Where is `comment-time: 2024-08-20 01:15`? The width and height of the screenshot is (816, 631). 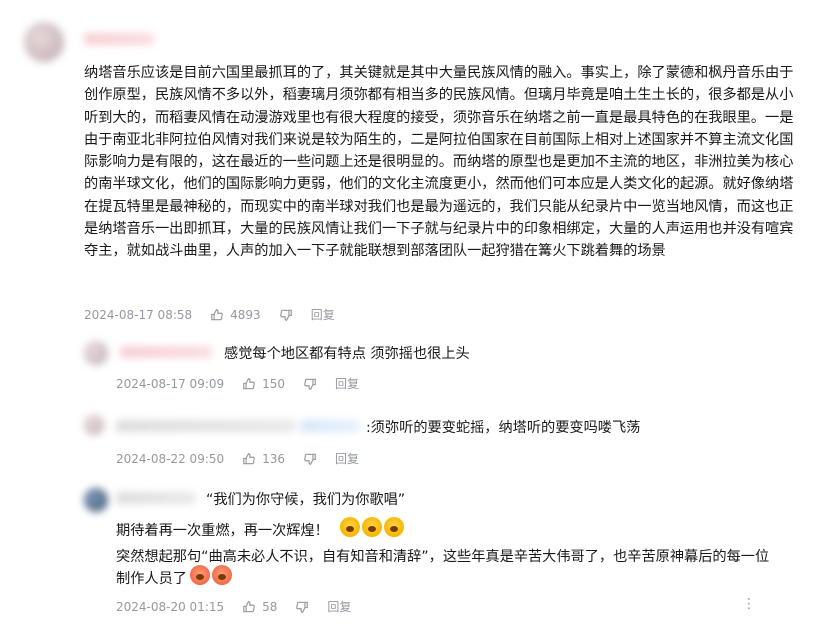 comment-time: 2024-08-20 01:15 is located at coordinates (170, 606).